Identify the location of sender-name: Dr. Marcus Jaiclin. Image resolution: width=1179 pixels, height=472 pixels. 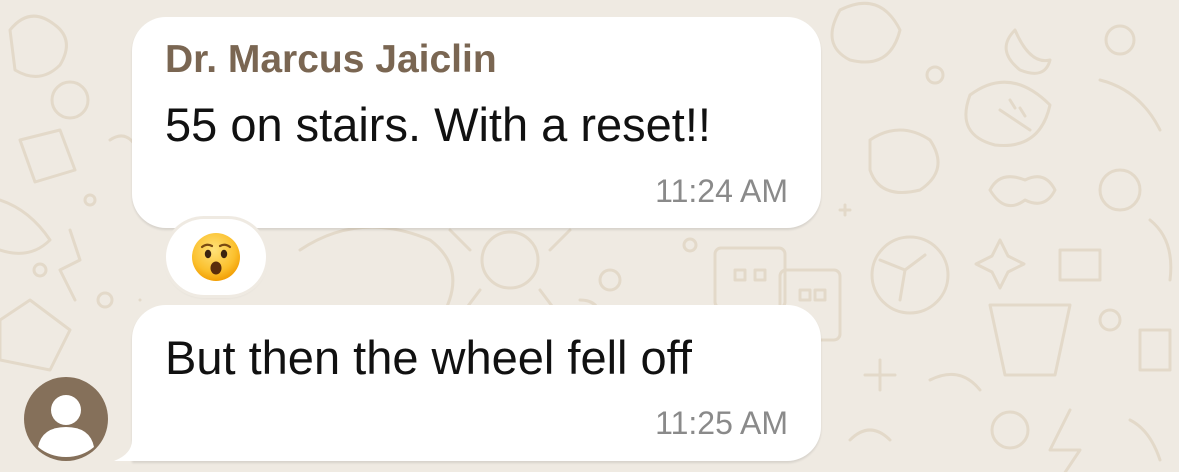
(331, 59).